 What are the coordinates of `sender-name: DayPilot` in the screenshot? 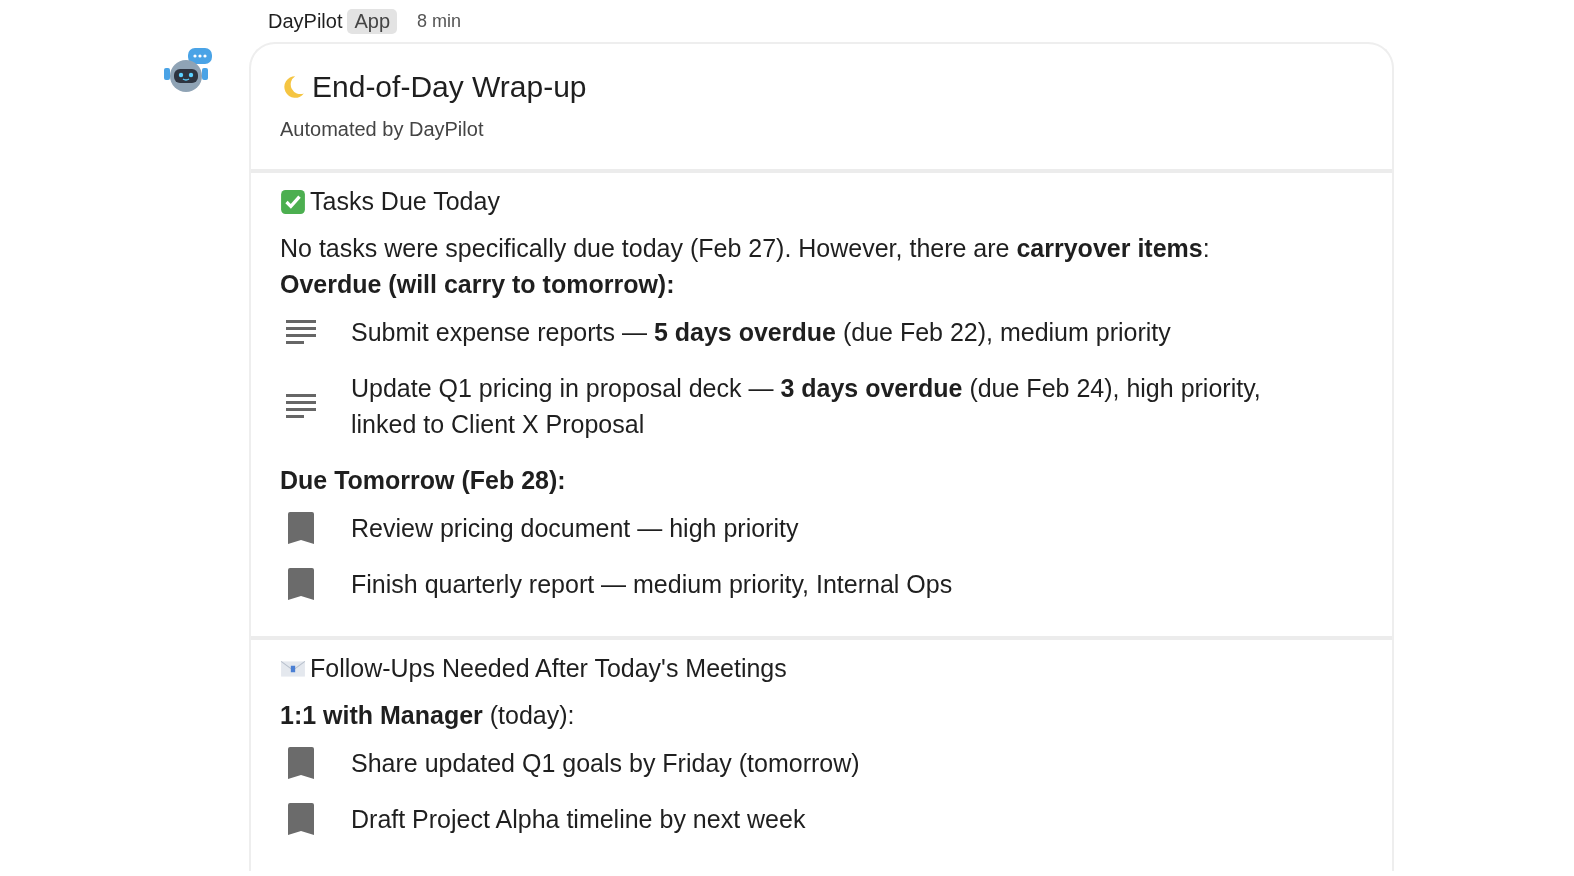 It's located at (305, 21).